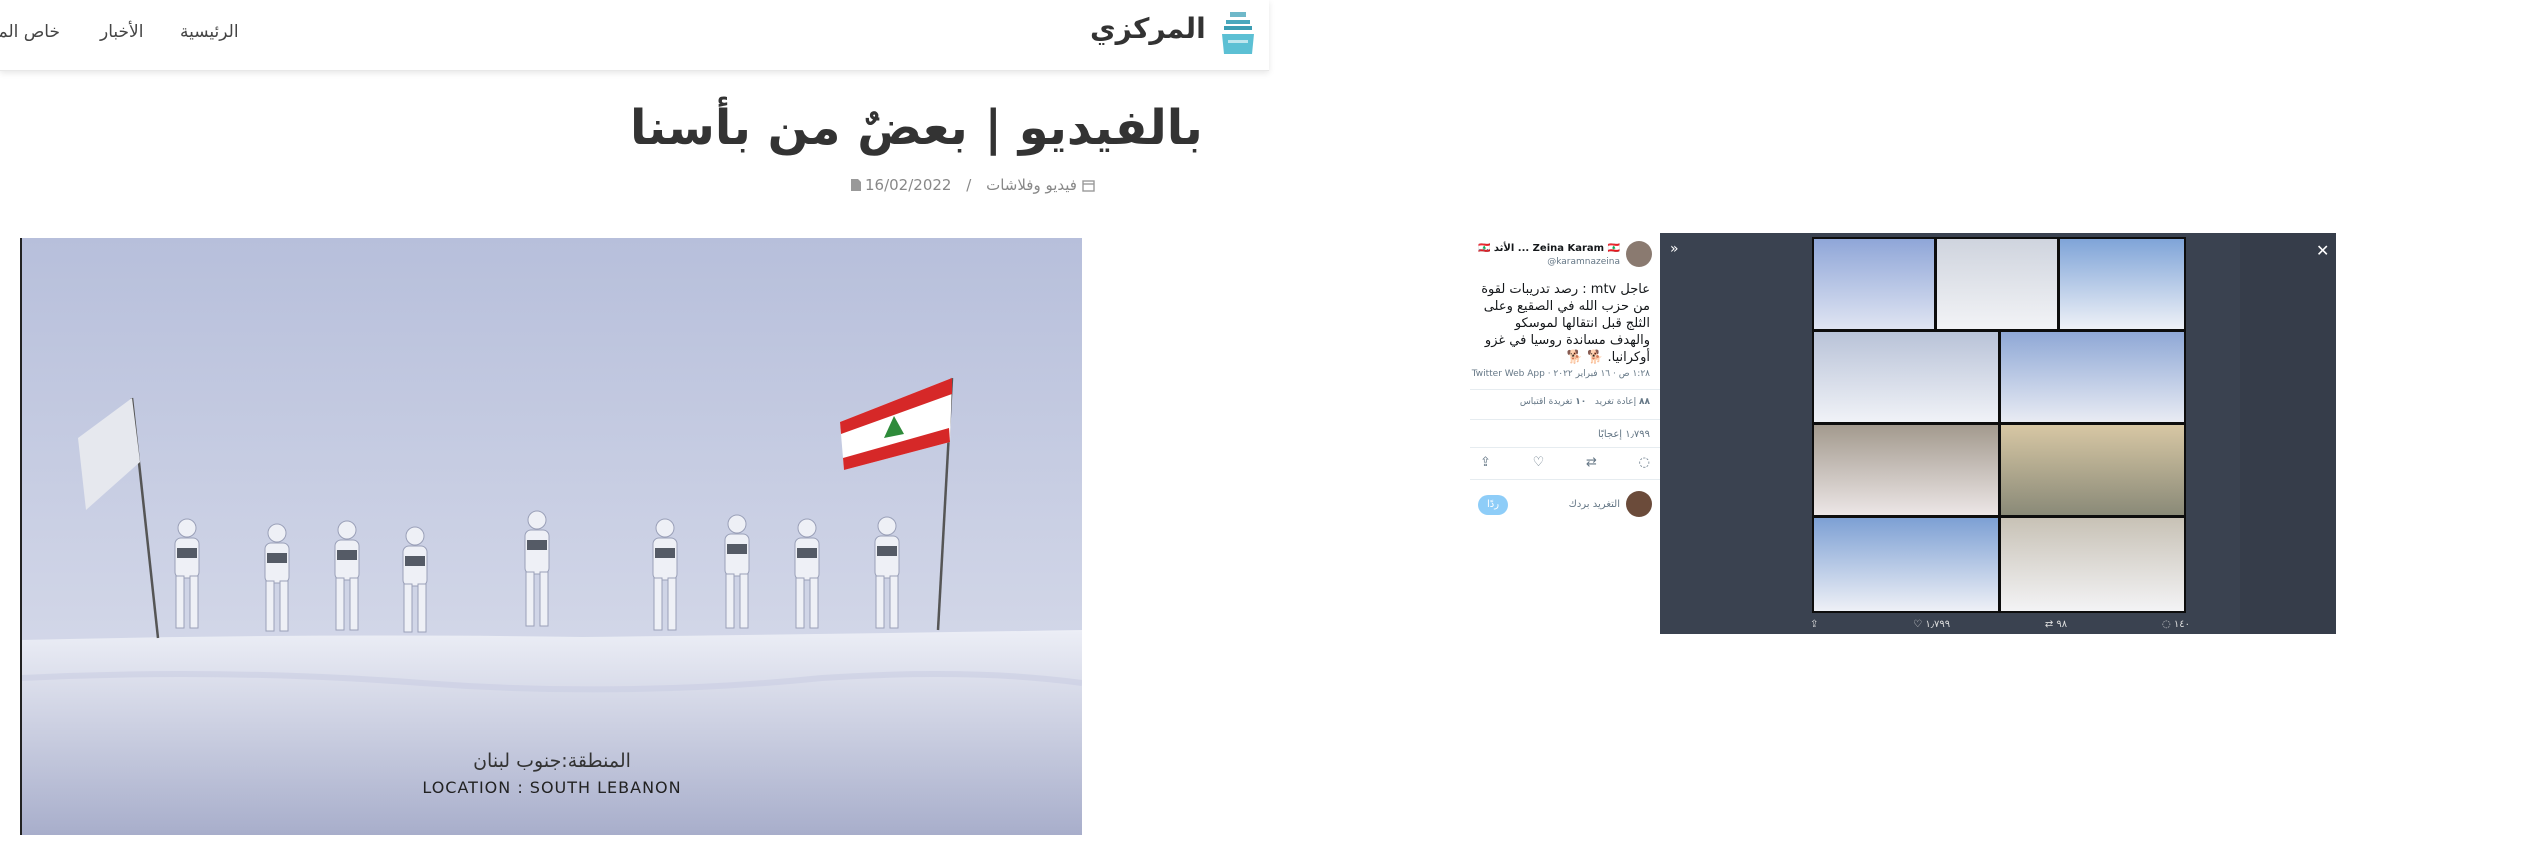 This screenshot has width=2538, height=868. Describe the element at coordinates (1565, 462) in the screenshot. I see `tweet-actions: ⇪ ♡ ⇄ ◌` at that location.